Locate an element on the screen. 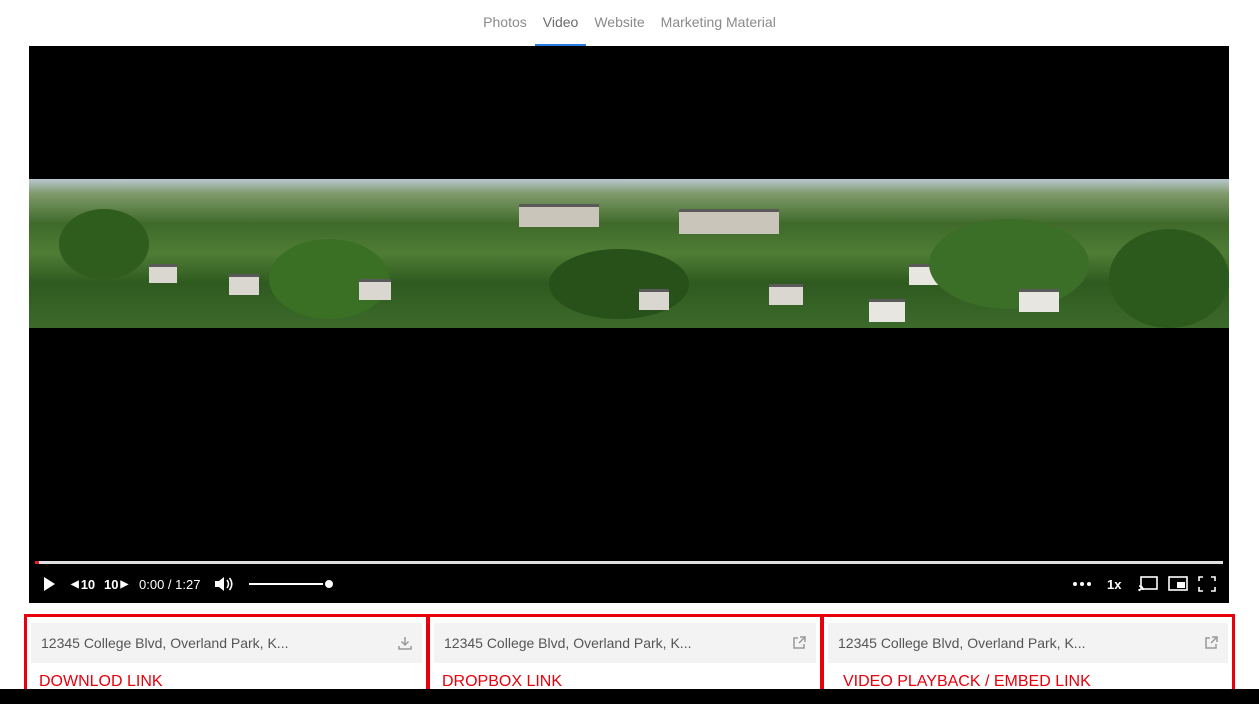  bottom-bar is located at coordinates (629, 696).